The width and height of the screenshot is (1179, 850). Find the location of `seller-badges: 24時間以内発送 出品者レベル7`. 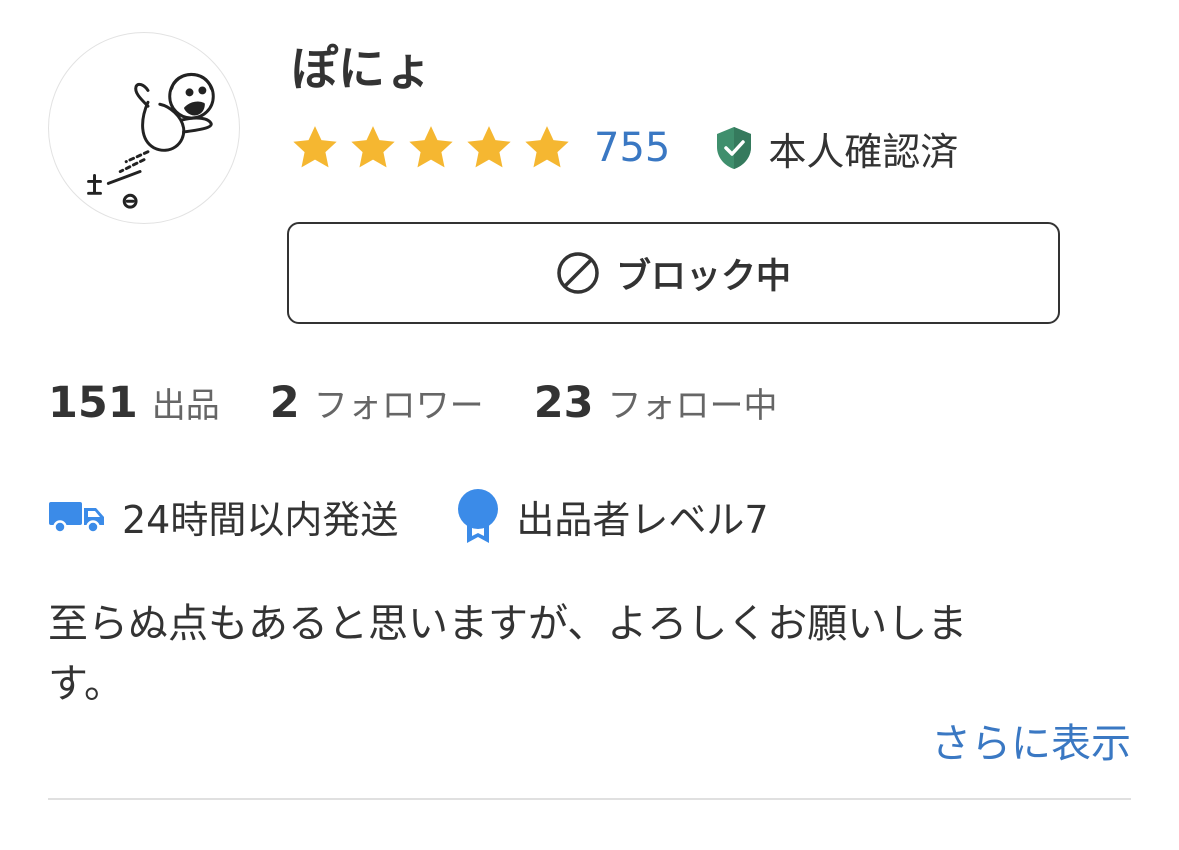

seller-badges: 24時間以内発送 出品者レベル7 is located at coordinates (408, 516).